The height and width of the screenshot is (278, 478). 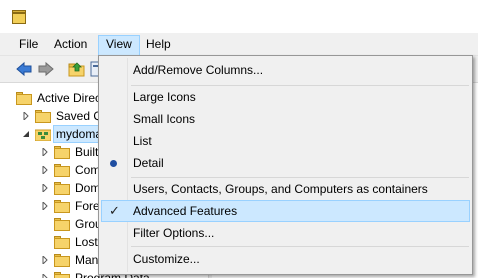 I want to click on collapse-arrow-icon, so click(x=26, y=134).